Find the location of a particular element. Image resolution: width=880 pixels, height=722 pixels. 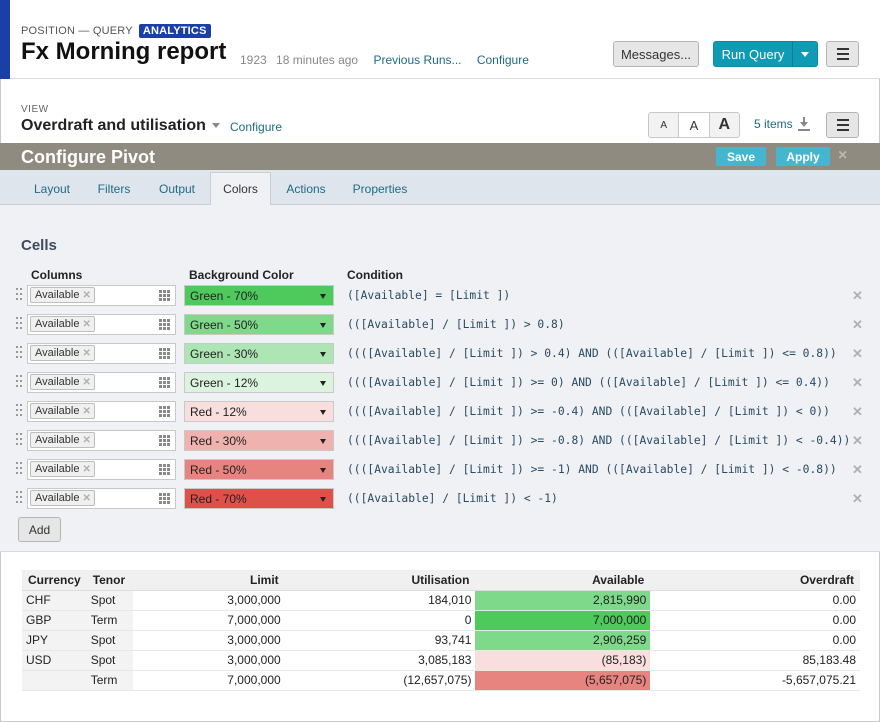

view-menu-button is located at coordinates (842, 125).